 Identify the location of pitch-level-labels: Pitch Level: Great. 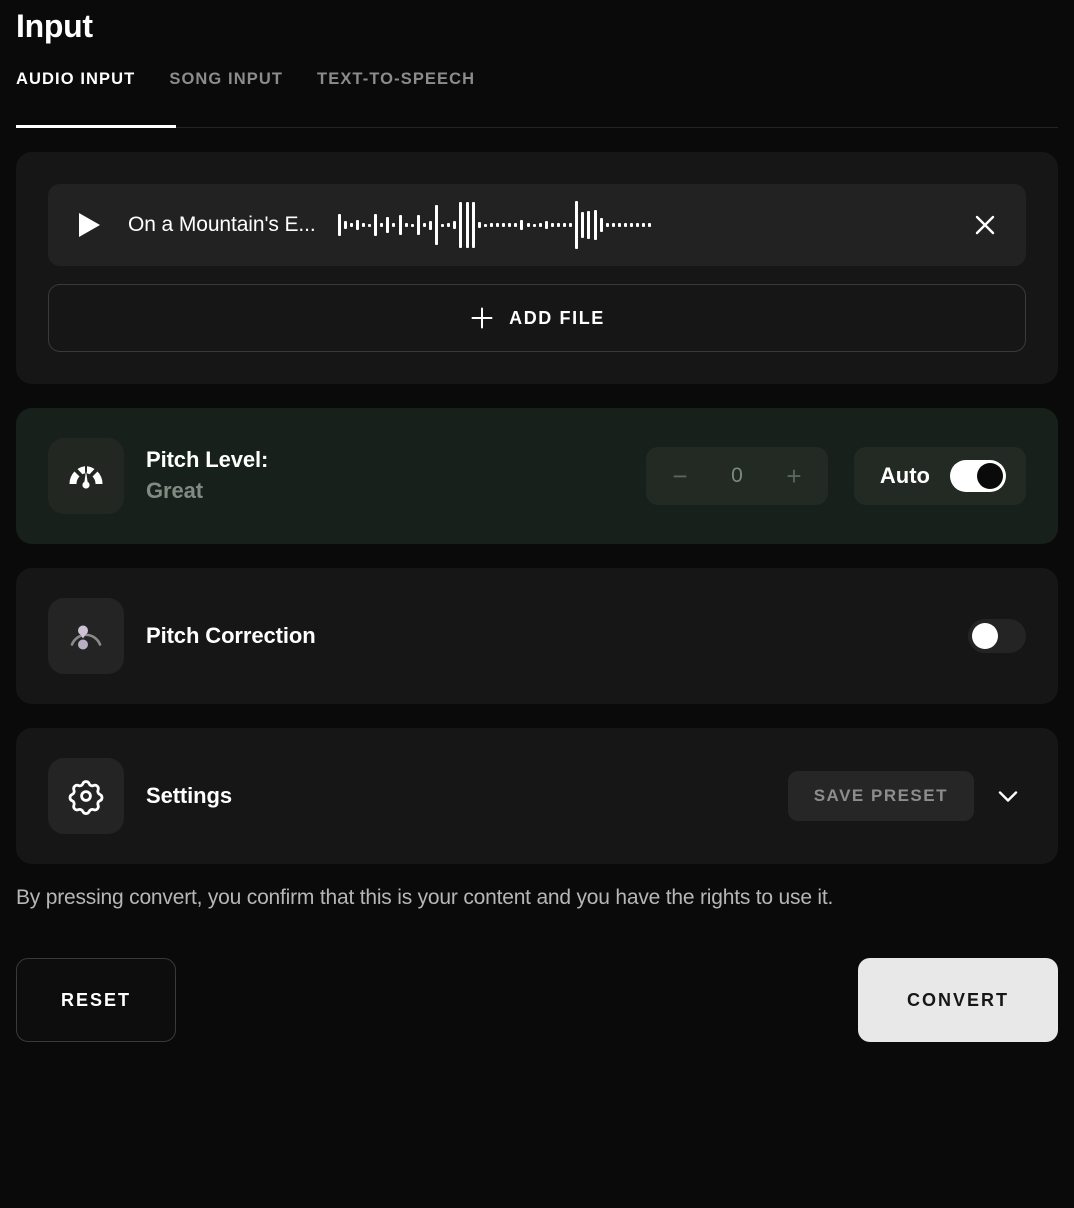
(396, 476).